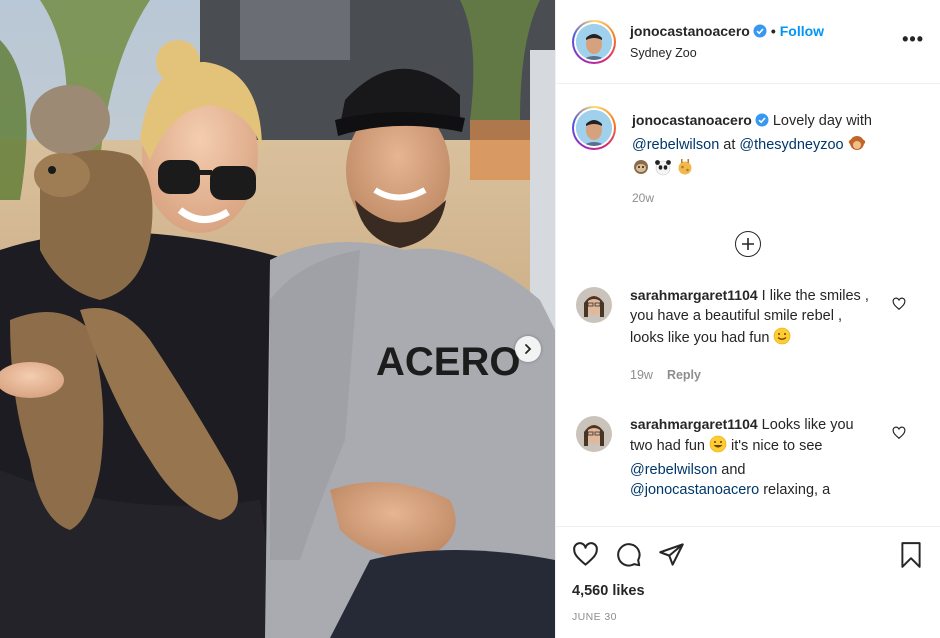 Image resolution: width=940 pixels, height=638 pixels. I want to click on next-photo-button, so click(528, 349).